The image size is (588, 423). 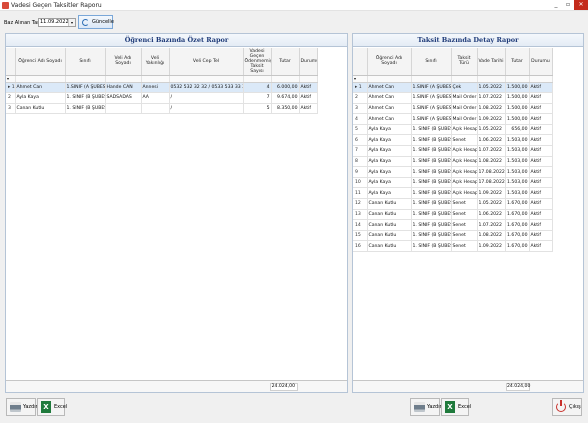 I want to click on table-cell, so click(x=123, y=109).